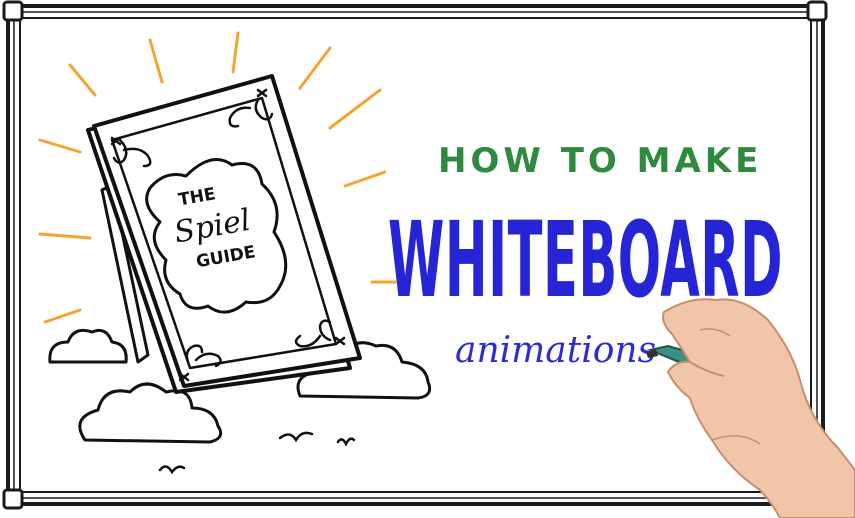 This screenshot has width=855, height=518. Describe the element at coordinates (13, 11) in the screenshot. I see `frame-corner-tl` at that location.